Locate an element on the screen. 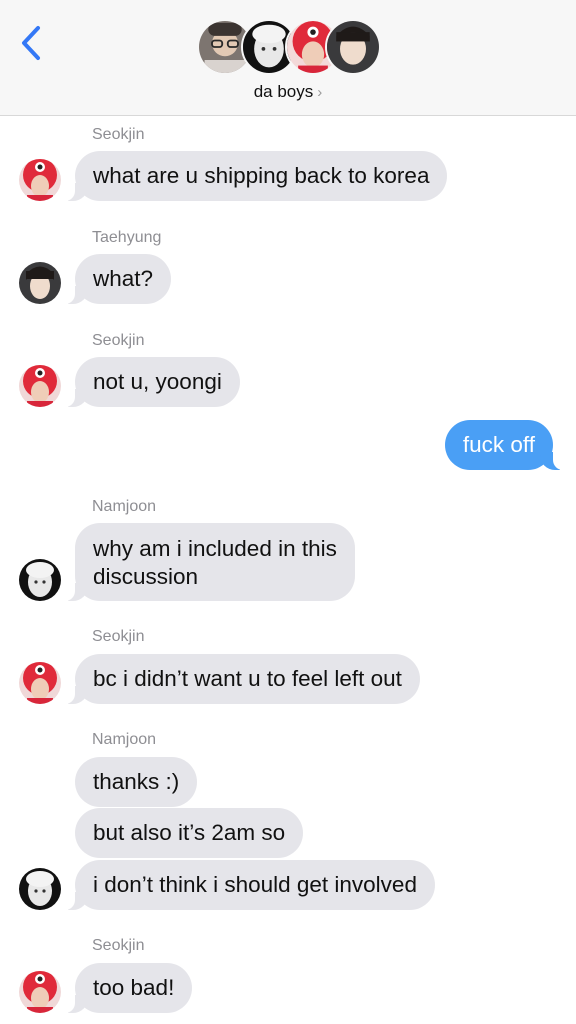 Image resolution: width=576 pixels, height=1024 pixels. message-text: thanks :) is located at coordinates (136, 781).